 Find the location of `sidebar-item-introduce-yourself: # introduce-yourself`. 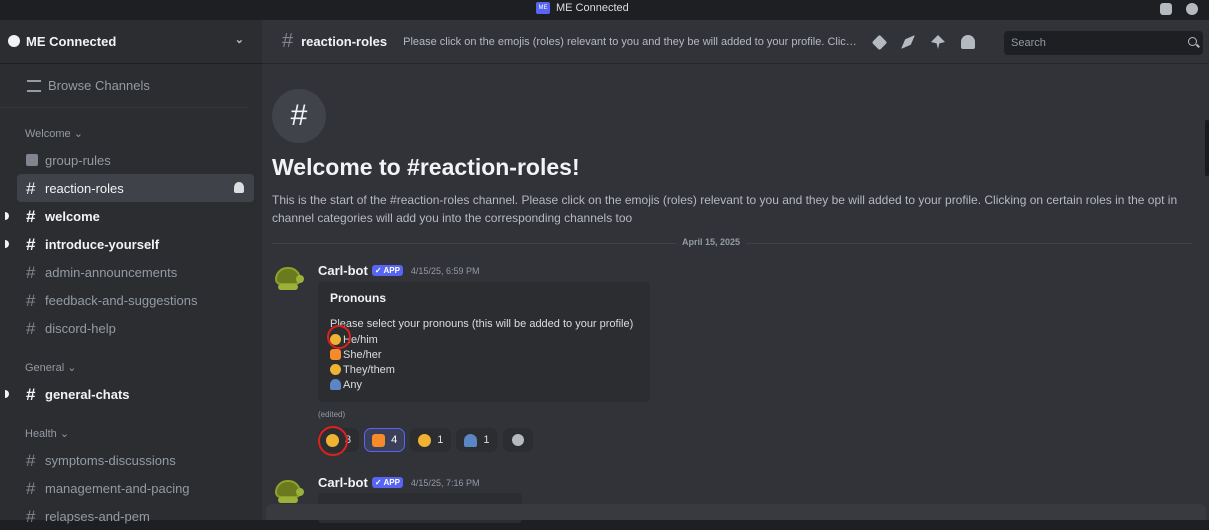

sidebar-item-introduce-yourself: # introduce-yourself is located at coordinates (129, 244).